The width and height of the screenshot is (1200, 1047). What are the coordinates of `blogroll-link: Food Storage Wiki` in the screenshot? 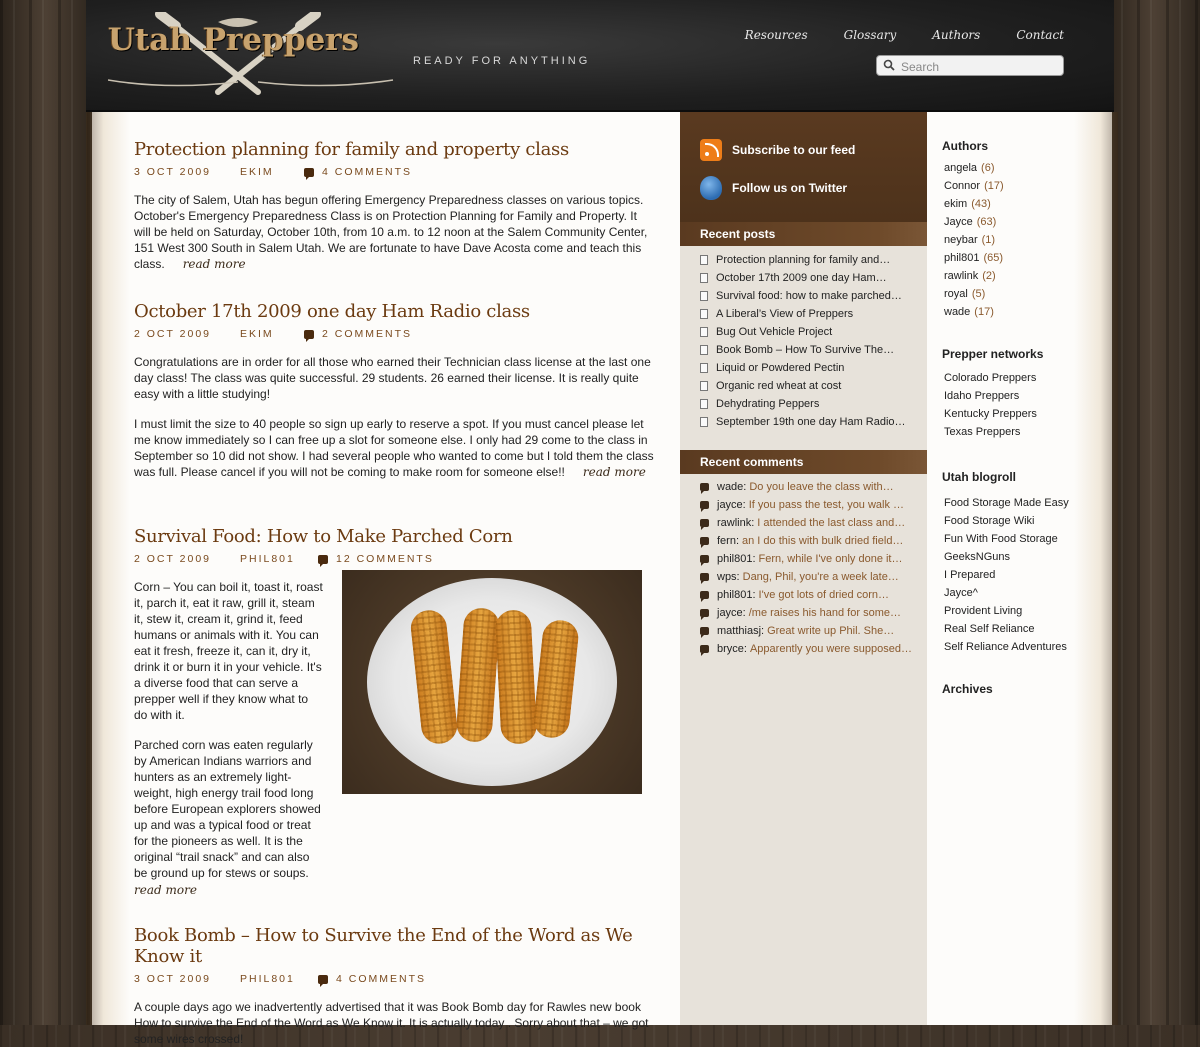 It's located at (1006, 524).